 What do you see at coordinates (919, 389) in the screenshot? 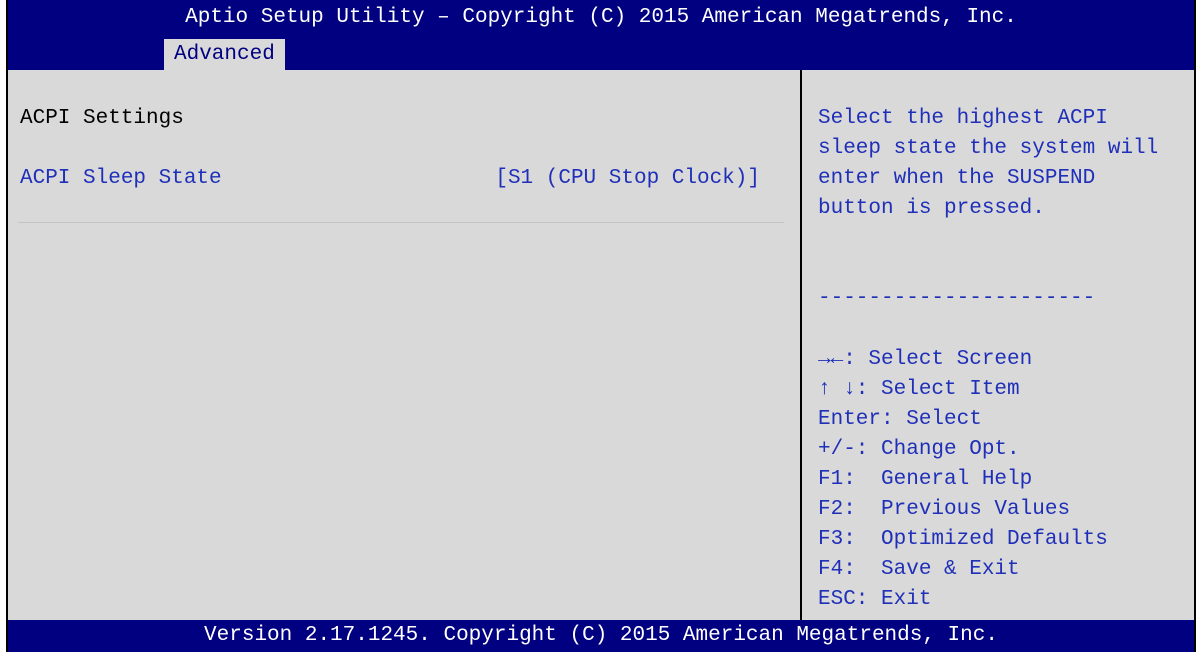
I see `key-hint-select-item: ↑ ↓: Select Item` at bounding box center [919, 389].